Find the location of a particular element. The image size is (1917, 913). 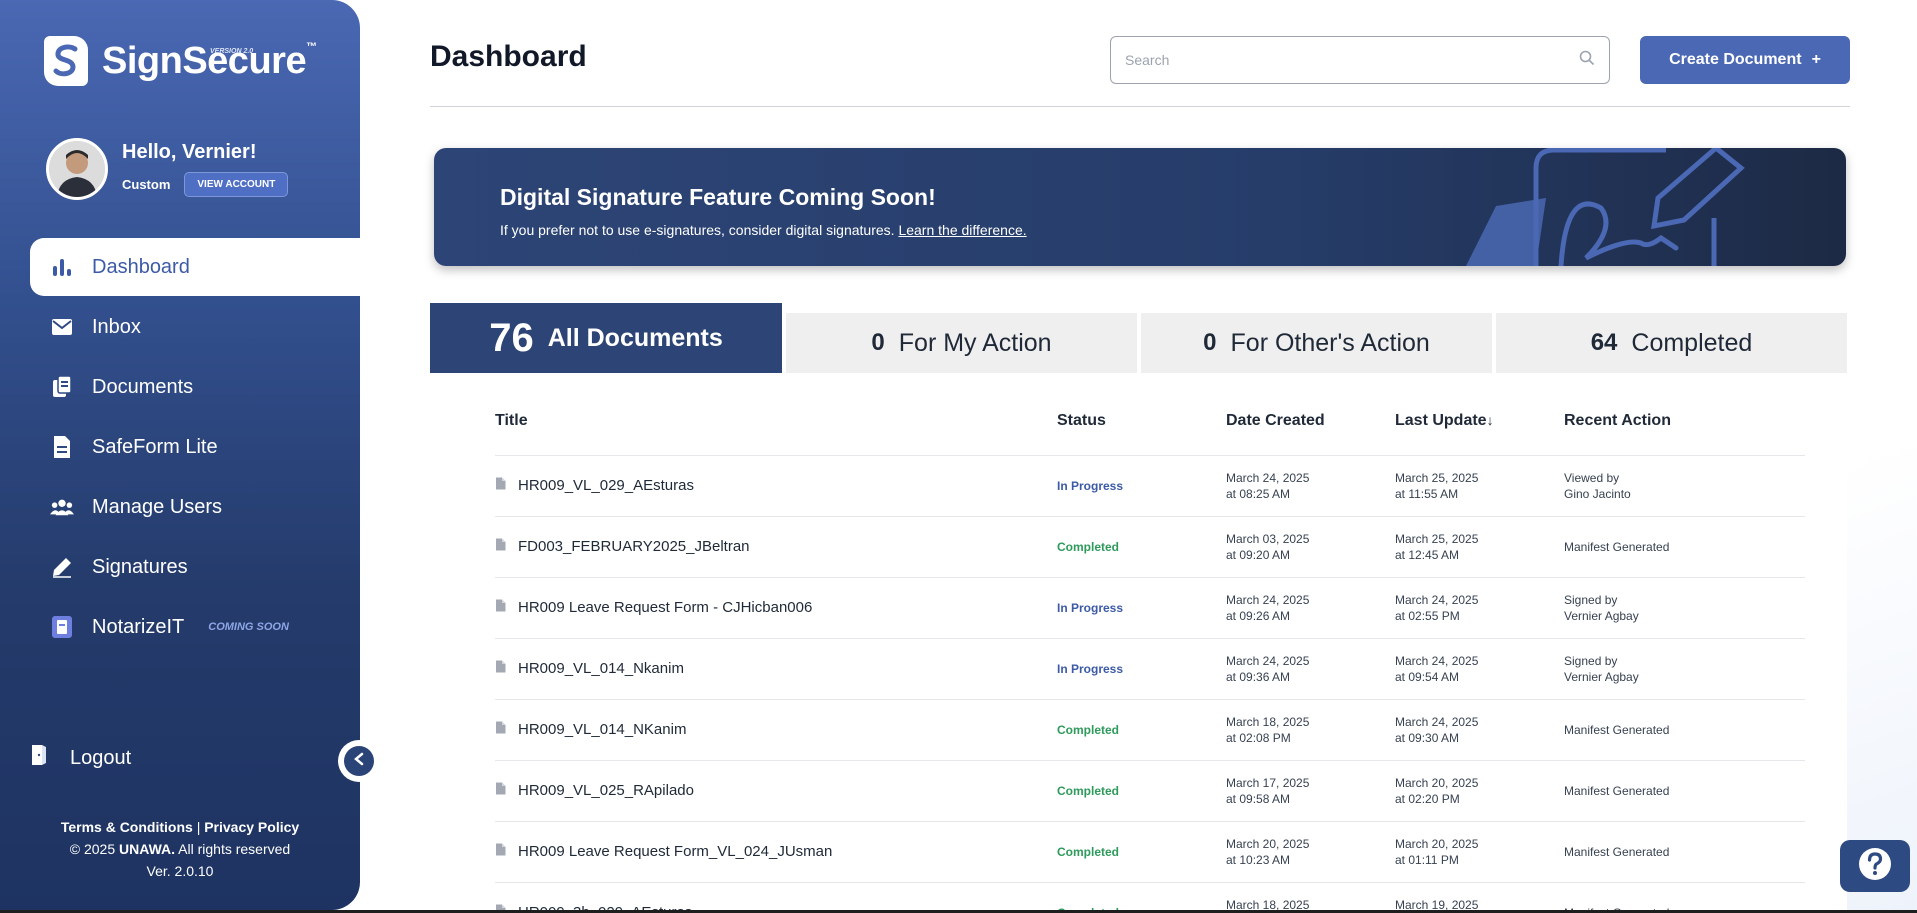

sort-descending-icon: ↓ is located at coordinates (1490, 419).